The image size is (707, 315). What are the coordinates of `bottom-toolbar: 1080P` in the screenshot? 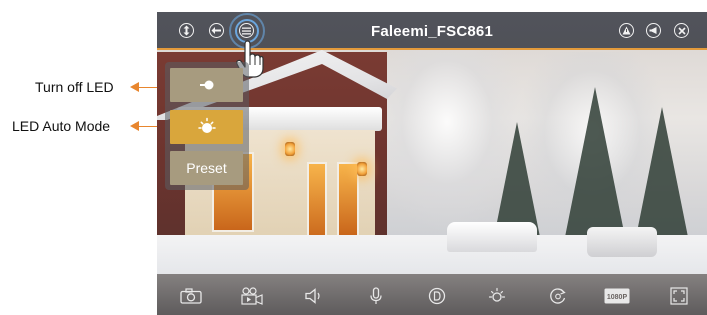 It's located at (432, 294).